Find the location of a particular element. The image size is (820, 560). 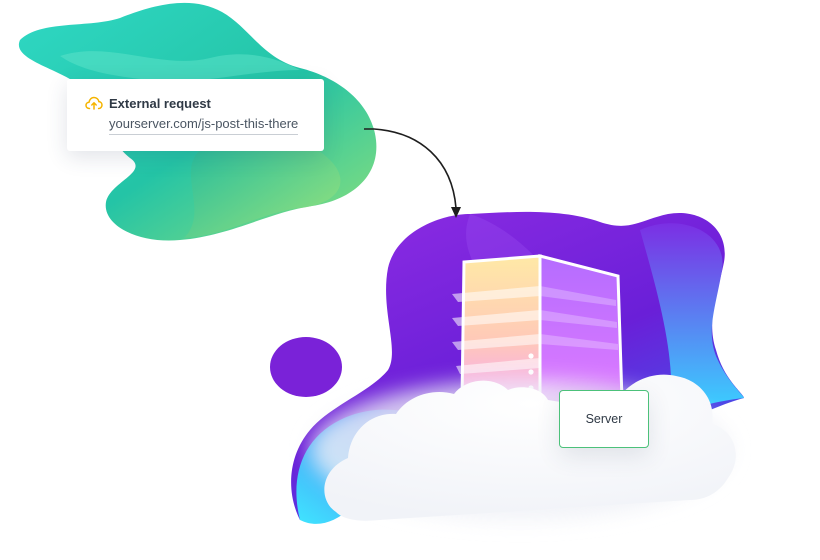

cloud-upload-icon is located at coordinates (94, 103).